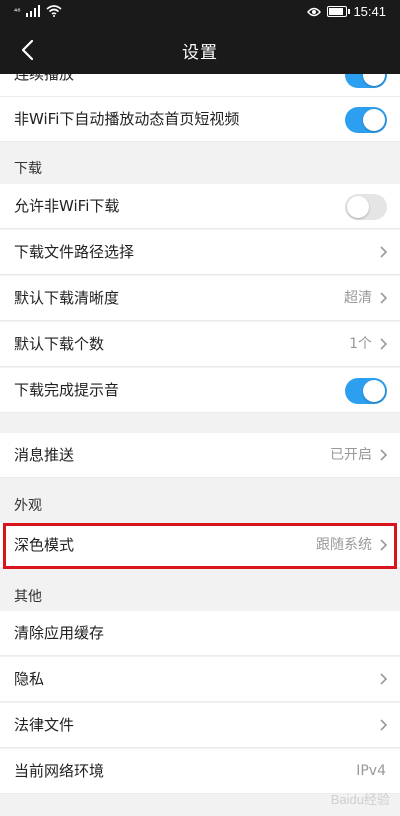 The height and width of the screenshot is (816, 400). What do you see at coordinates (44, 455) in the screenshot?
I see `settings-row-label: 消息推送` at bounding box center [44, 455].